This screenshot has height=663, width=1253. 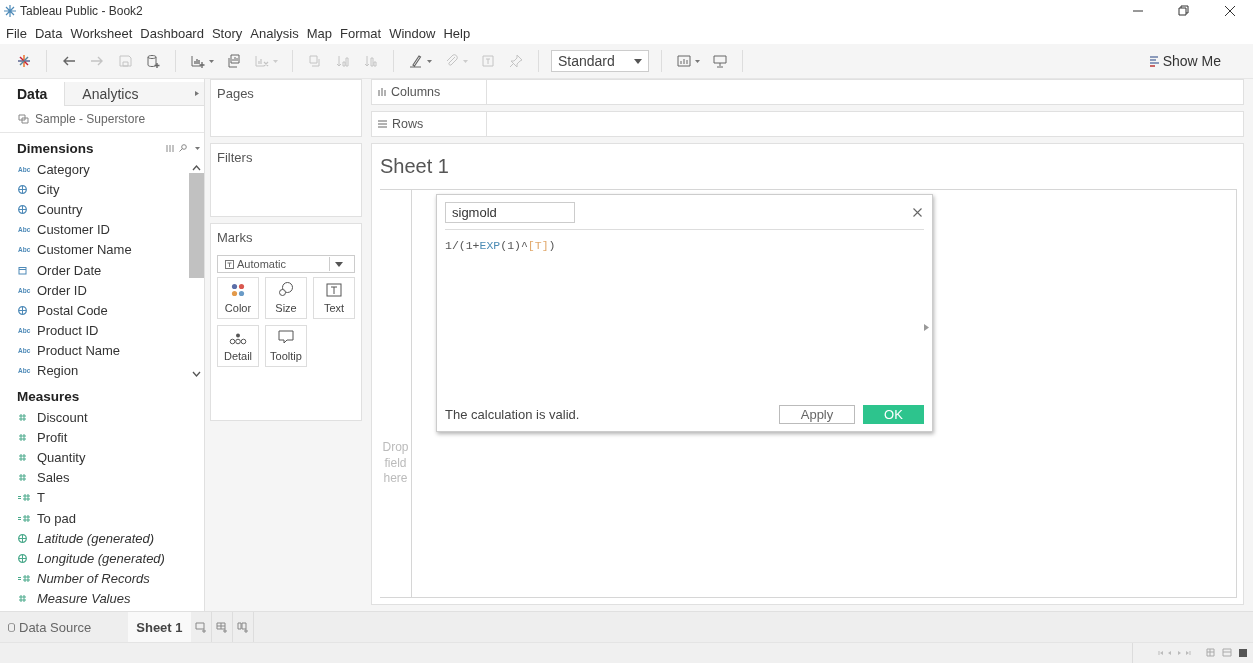 What do you see at coordinates (200, 627) in the screenshot?
I see `sheet-plus-icon` at bounding box center [200, 627].